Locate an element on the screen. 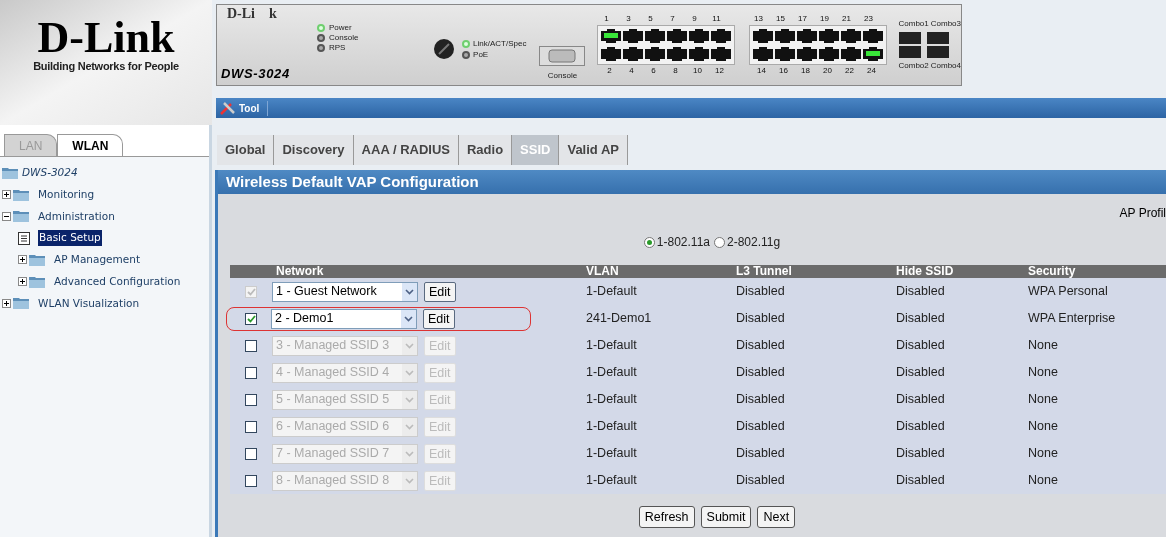 Image resolution: width=1166 pixels, height=537 pixels. port-number: 24 is located at coordinates (871, 71).